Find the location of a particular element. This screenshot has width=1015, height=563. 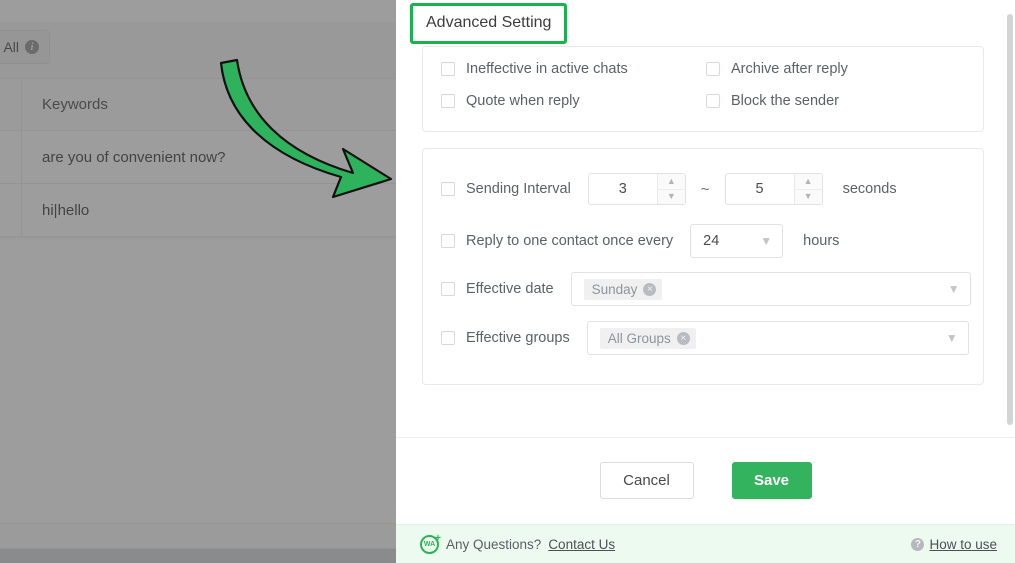

setting-label: Reply to one contact once every is located at coordinates (570, 241).